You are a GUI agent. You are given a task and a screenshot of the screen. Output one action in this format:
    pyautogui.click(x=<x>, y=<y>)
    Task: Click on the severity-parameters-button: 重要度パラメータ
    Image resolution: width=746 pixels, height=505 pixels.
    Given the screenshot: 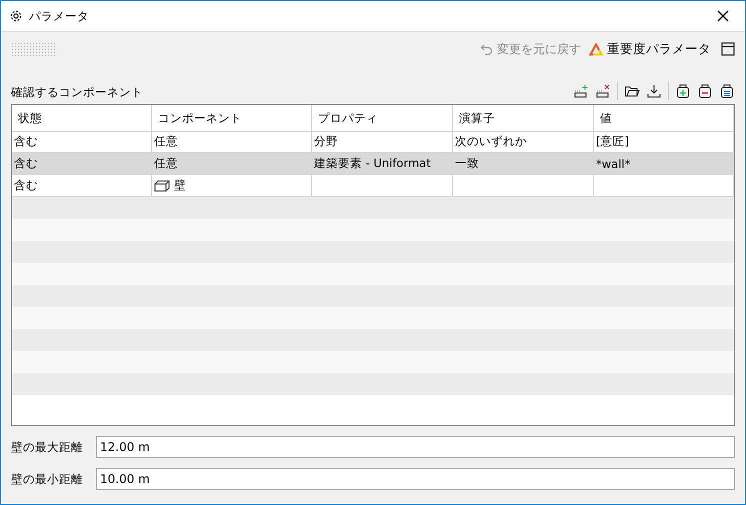 What is the action you would take?
    pyautogui.click(x=650, y=49)
    